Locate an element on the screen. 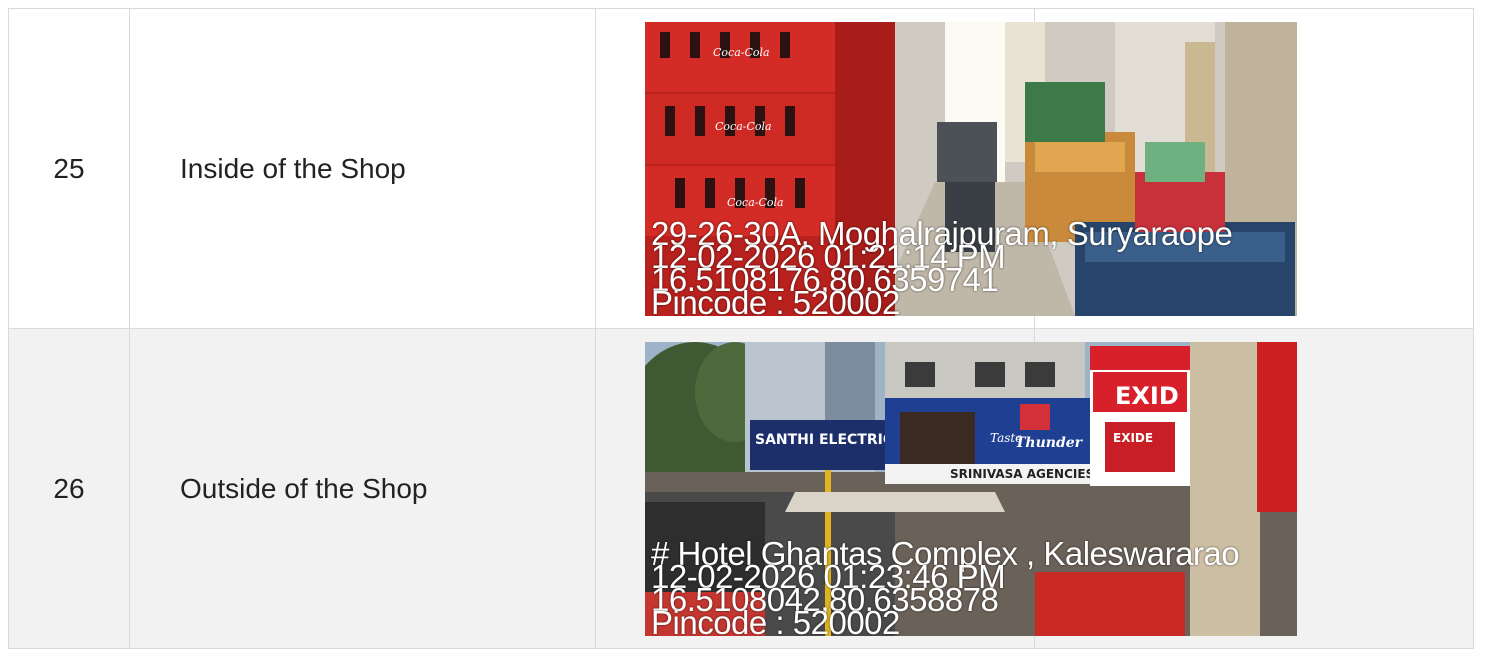 The image size is (1485, 658). row-number: 26 is located at coordinates (69, 488).